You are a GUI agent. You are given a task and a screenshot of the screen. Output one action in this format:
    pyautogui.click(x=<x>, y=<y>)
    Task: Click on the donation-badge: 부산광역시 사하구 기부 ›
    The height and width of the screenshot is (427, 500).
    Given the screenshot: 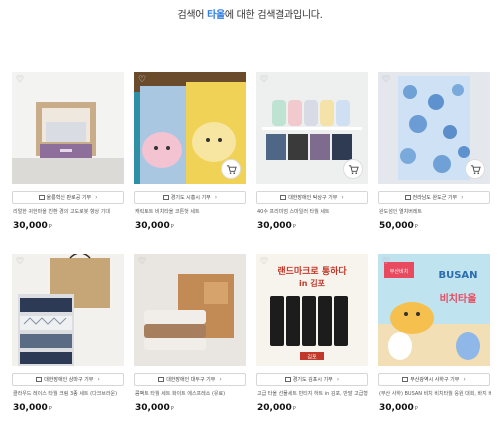 What is the action you would take?
    pyautogui.click(x=434, y=379)
    